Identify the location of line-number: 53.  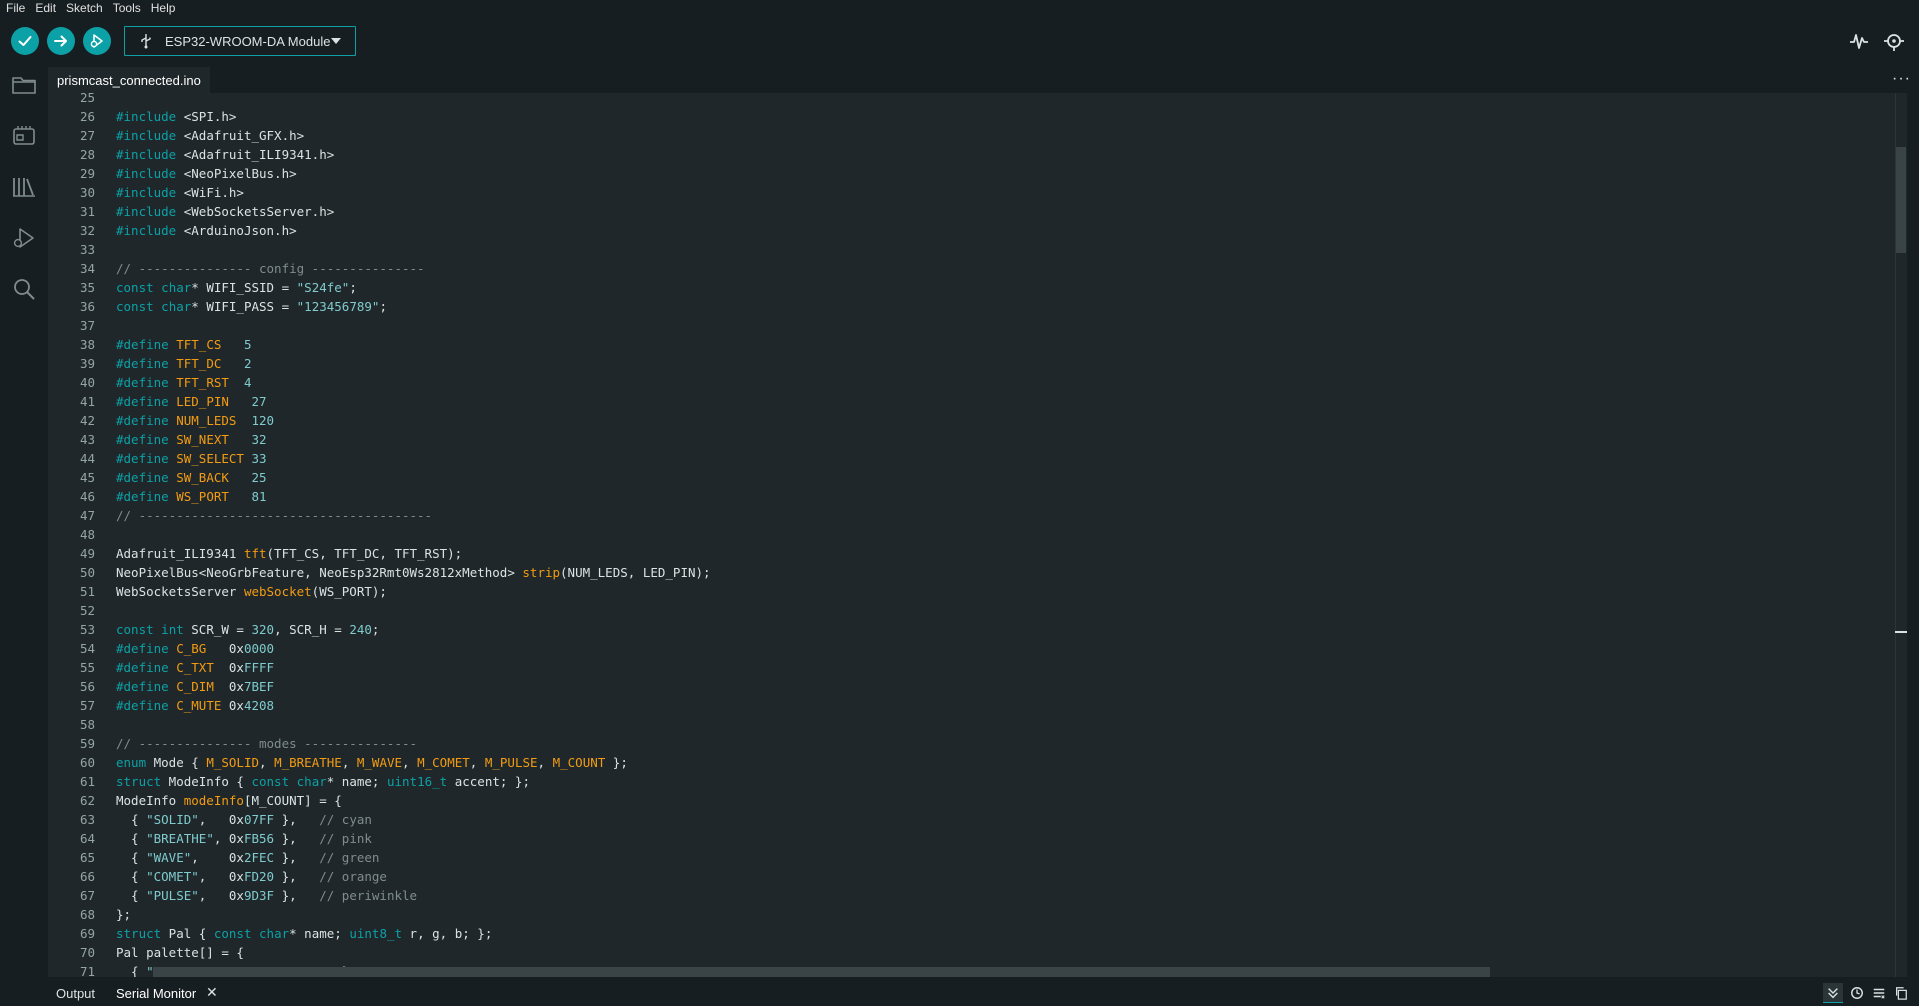
(87, 629).